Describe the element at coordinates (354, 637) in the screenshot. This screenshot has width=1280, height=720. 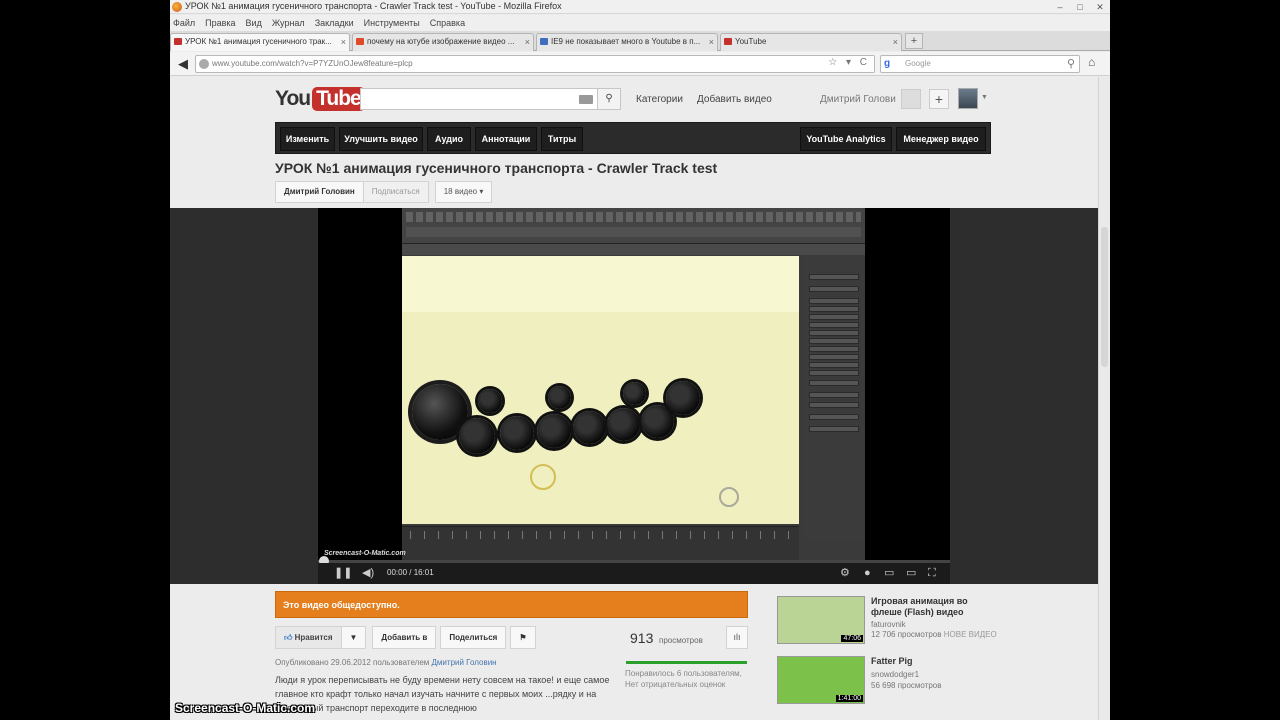
I see `dislike-button: ▼` at that location.